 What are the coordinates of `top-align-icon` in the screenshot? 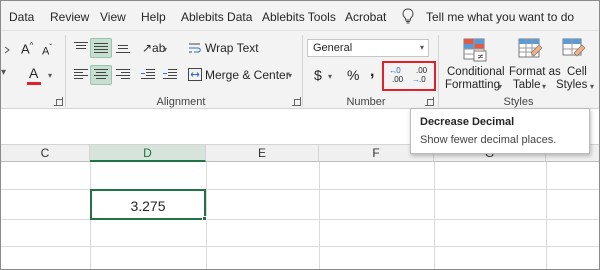 It's located at (81, 48).